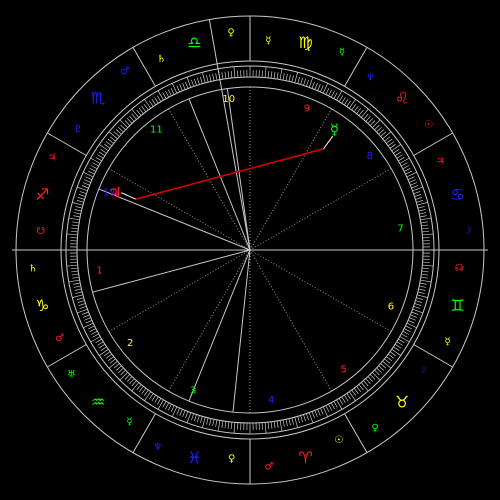 This screenshot has width=500, height=500. I want to click on sign-glyph: ♐, so click(42, 194).